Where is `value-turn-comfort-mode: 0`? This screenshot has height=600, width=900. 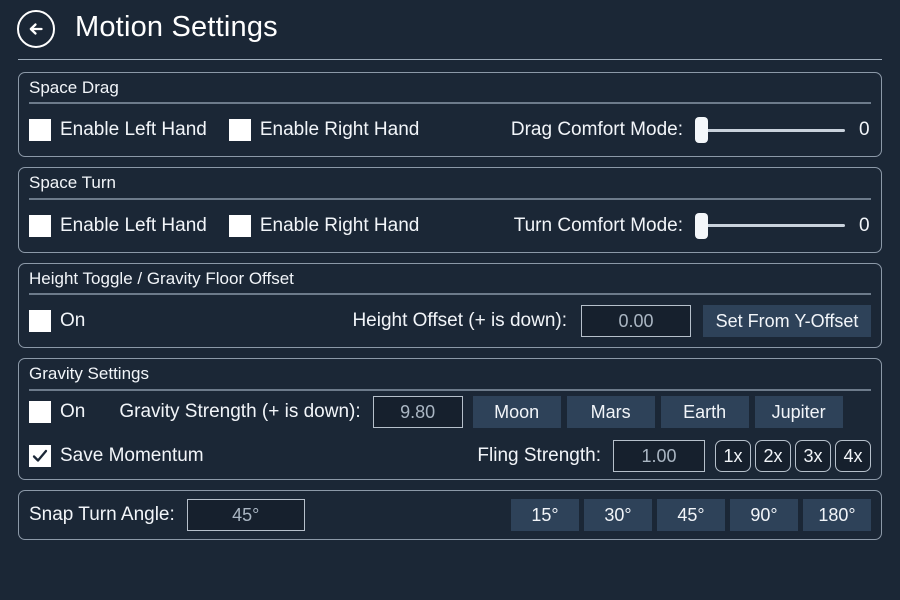
value-turn-comfort-mode: 0 is located at coordinates (864, 225).